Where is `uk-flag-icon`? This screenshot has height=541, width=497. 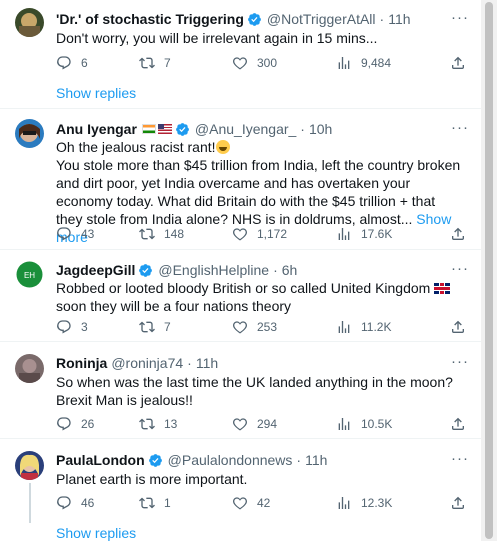
uk-flag-icon is located at coordinates (442, 288).